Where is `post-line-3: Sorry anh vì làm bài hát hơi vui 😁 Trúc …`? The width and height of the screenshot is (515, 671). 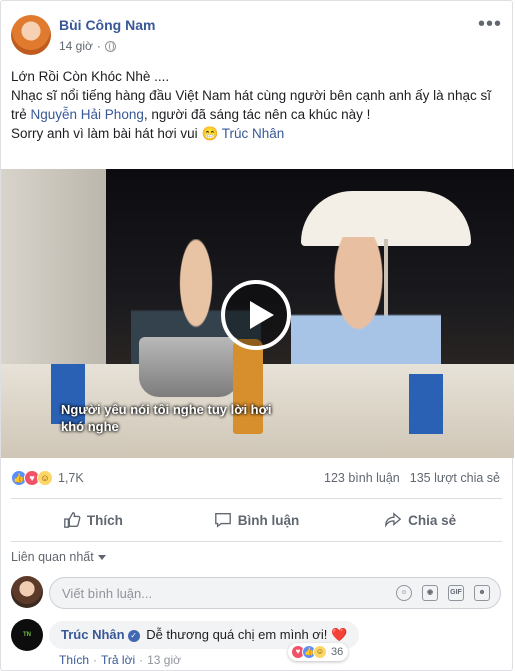
post-line-3: Sorry anh vì làm bài hát hơi vui 😁 Trúc … is located at coordinates (255, 133).